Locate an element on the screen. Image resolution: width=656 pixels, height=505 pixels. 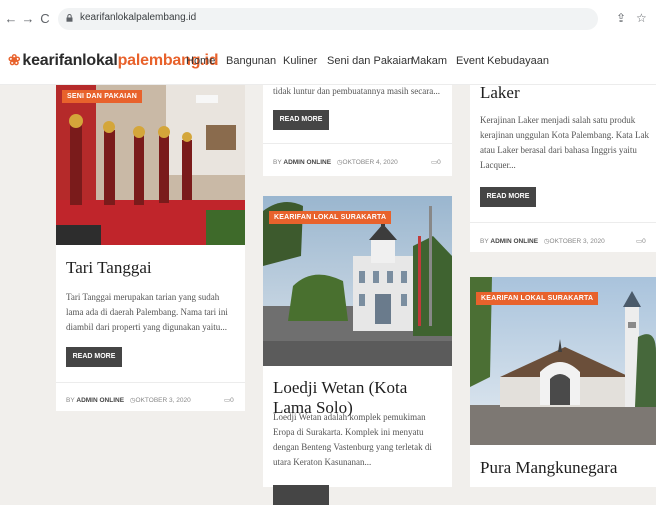
address-bar: kearifanlokalpalembang.id is located at coordinates (328, 19).